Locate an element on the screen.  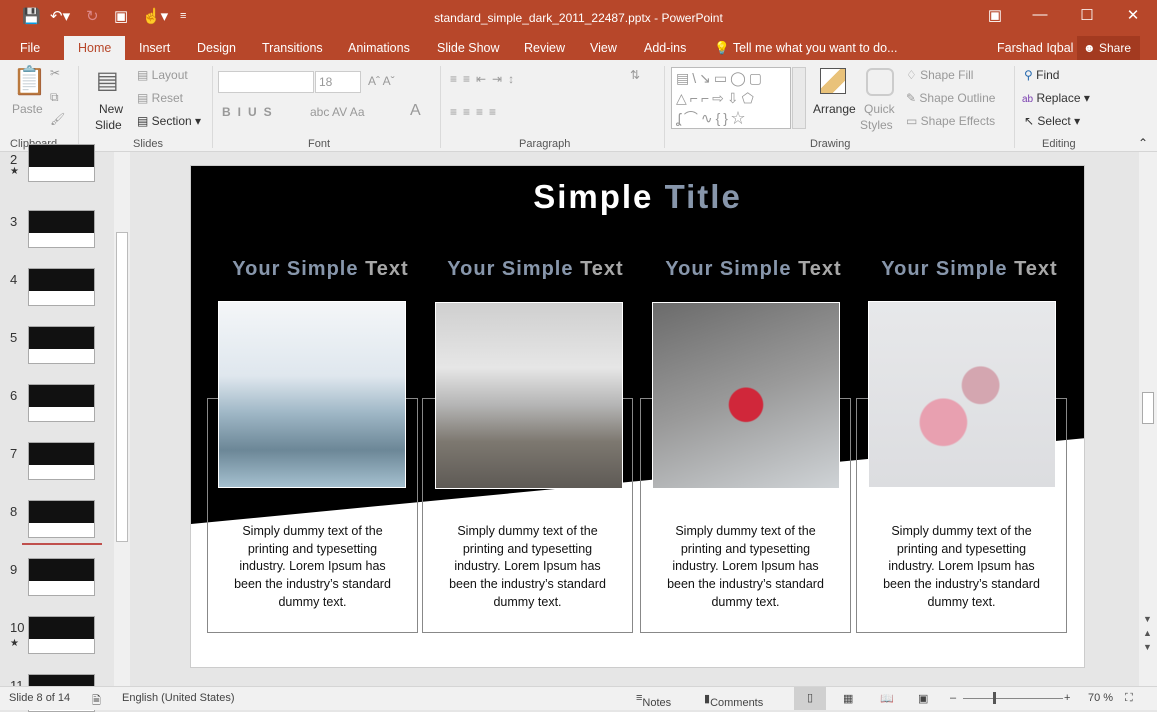
quick-styles-button: Quick is located at coordinates (879, 109).